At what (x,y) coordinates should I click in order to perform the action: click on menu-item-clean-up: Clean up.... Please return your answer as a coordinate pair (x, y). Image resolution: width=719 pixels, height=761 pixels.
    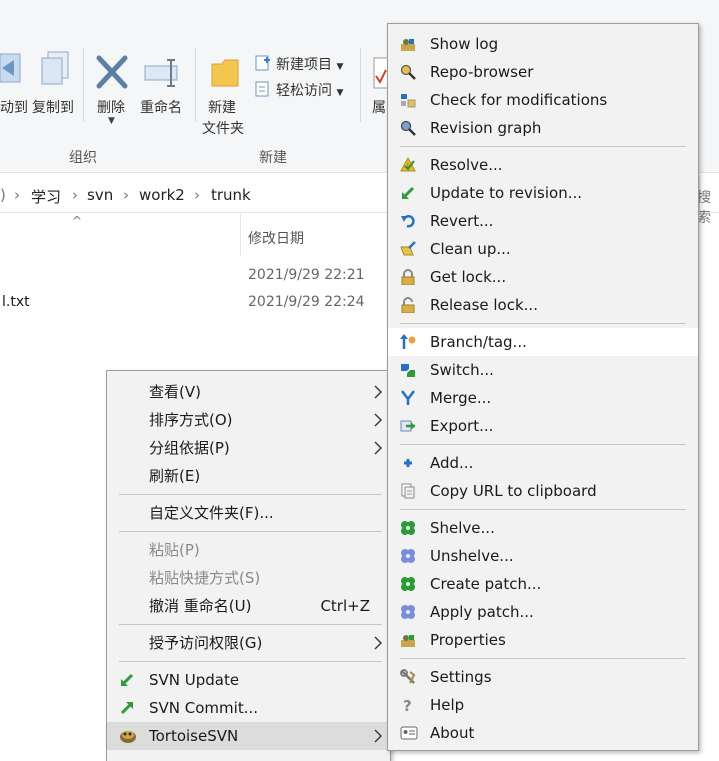
    Looking at the image, I should click on (543, 249).